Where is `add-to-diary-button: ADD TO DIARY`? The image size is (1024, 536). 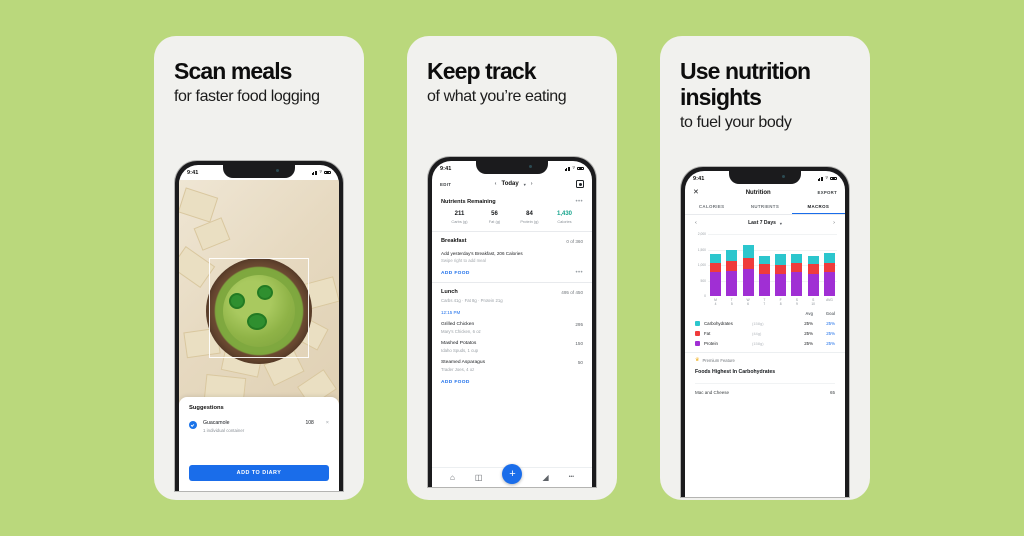
add-to-diary-button: ADD TO DIARY is located at coordinates (259, 473).